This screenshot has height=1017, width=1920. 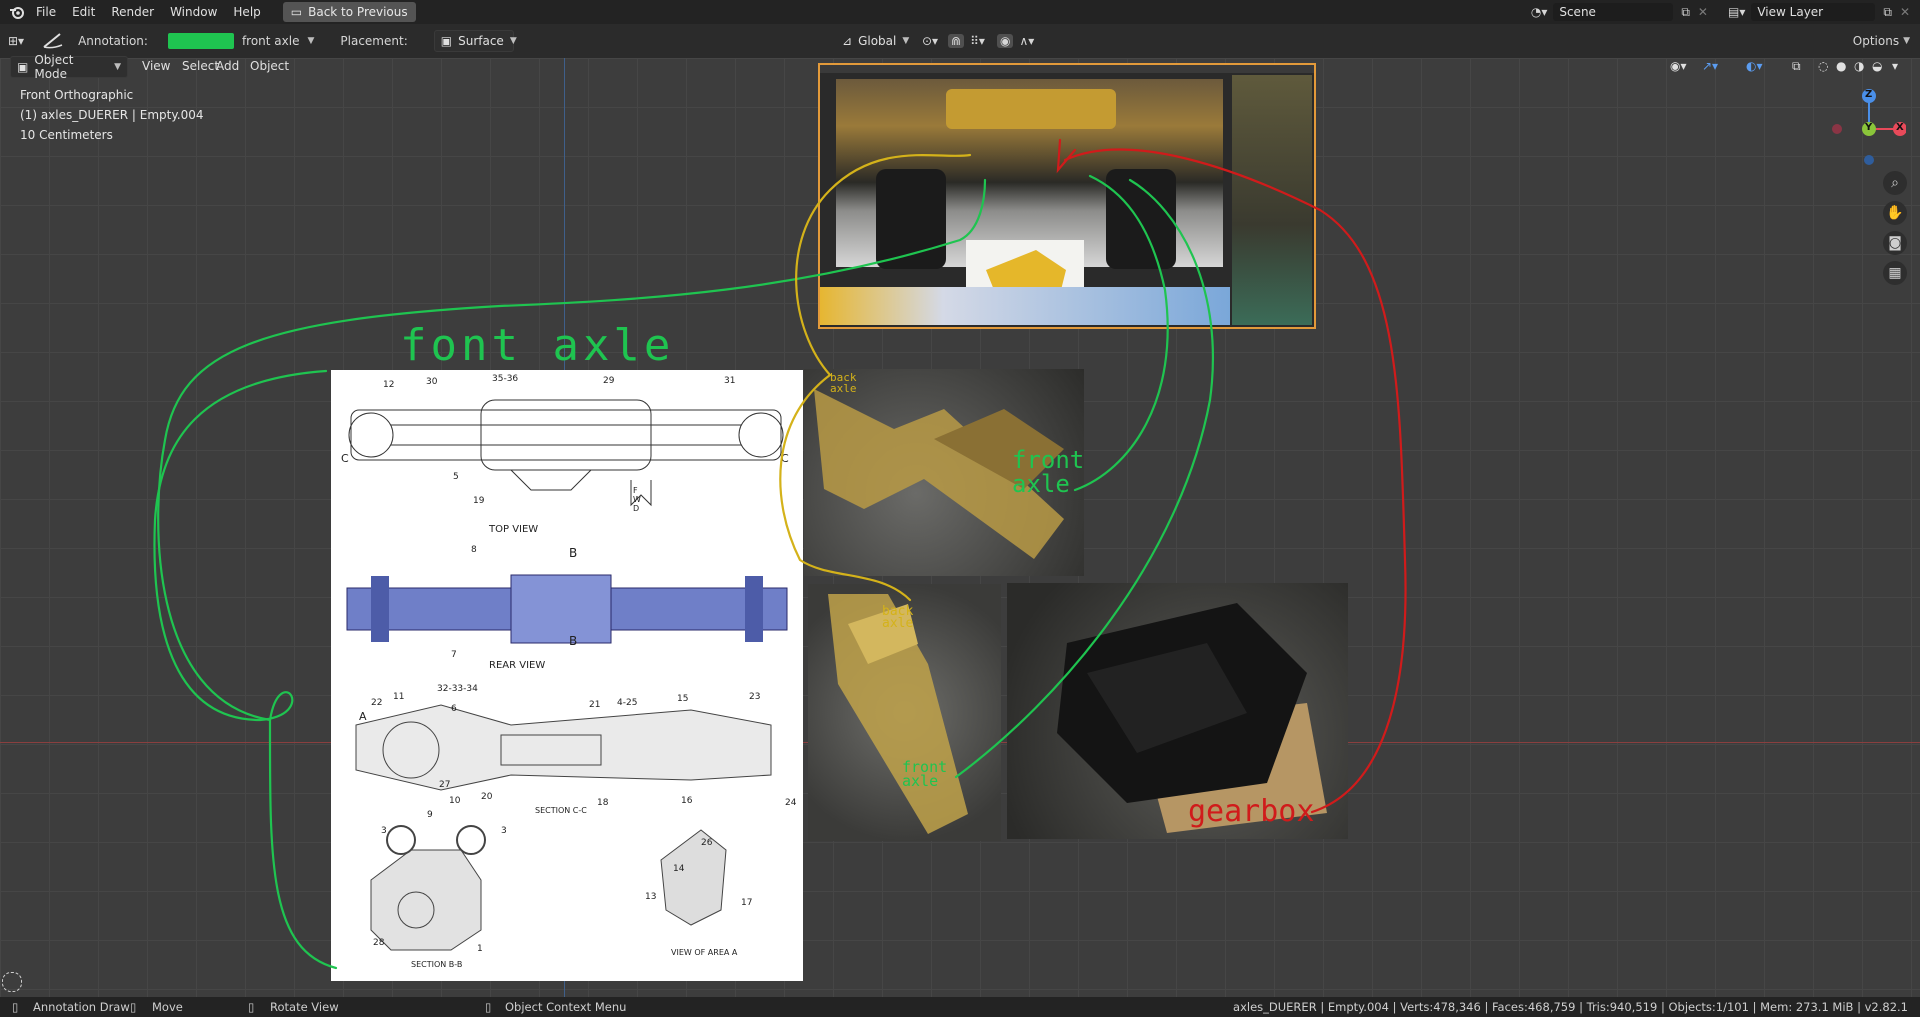 What do you see at coordinates (430, 815) in the screenshot?
I see `callout-label: 9` at bounding box center [430, 815].